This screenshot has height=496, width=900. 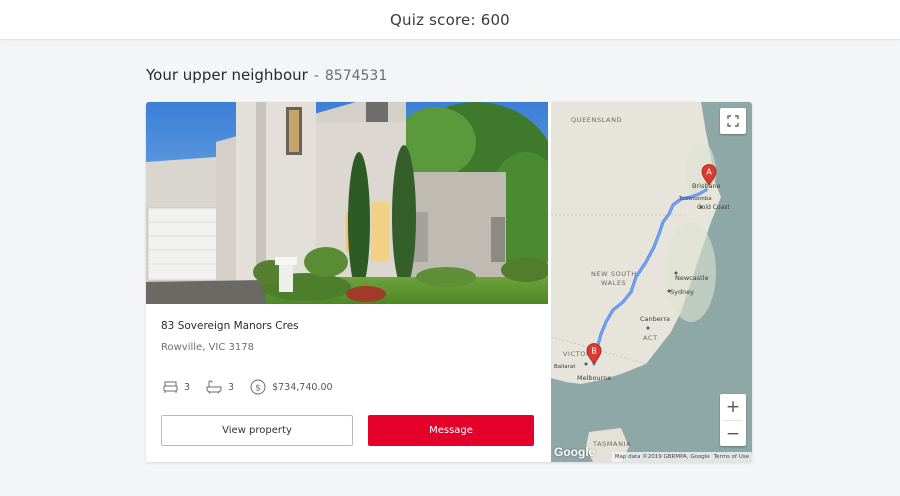 What do you see at coordinates (733, 407) in the screenshot?
I see `zoom-in-button: +` at bounding box center [733, 407].